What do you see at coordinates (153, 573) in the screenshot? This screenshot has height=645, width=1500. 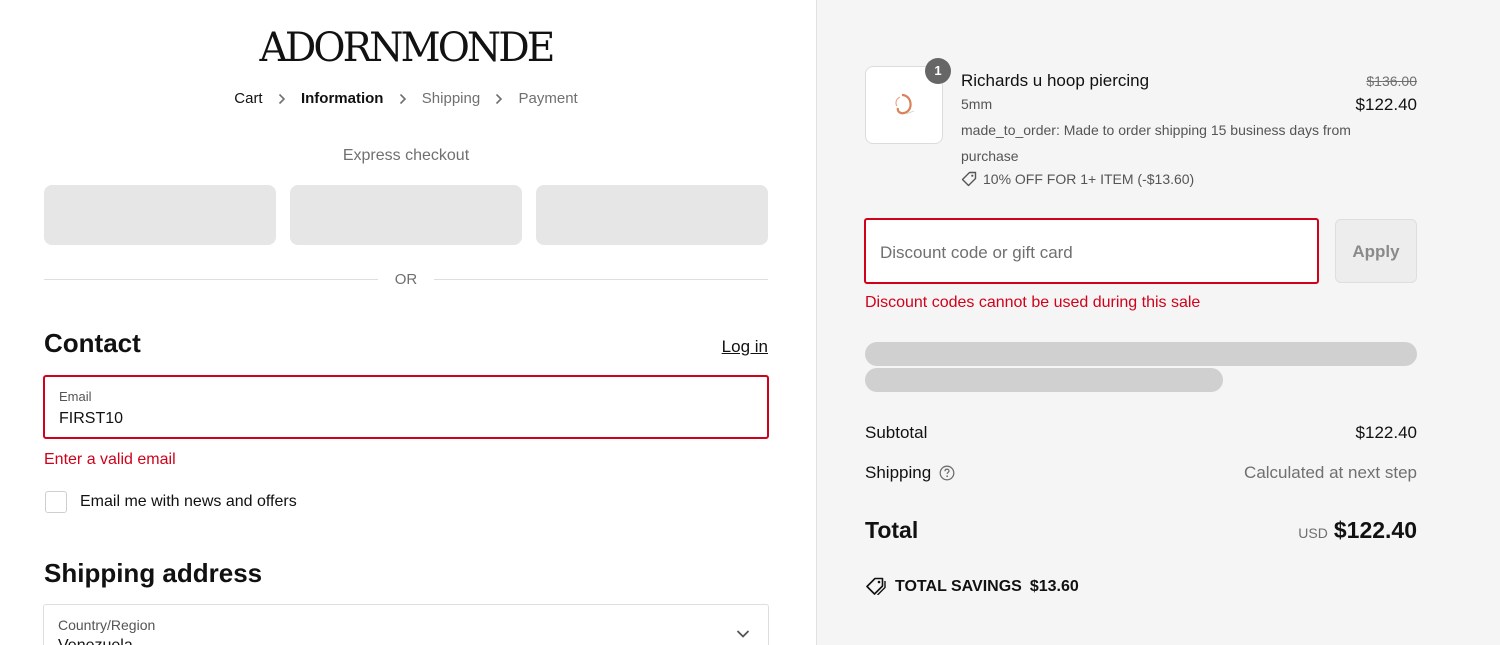 I see `shipping-address-heading: Shipping address` at bounding box center [153, 573].